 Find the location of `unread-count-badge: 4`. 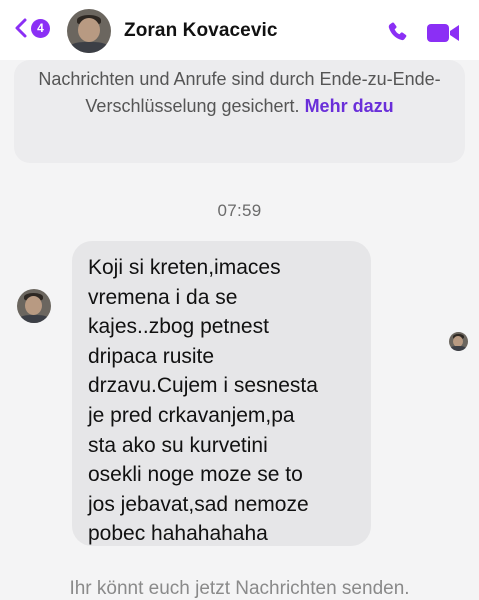

unread-count-badge: 4 is located at coordinates (40, 28).